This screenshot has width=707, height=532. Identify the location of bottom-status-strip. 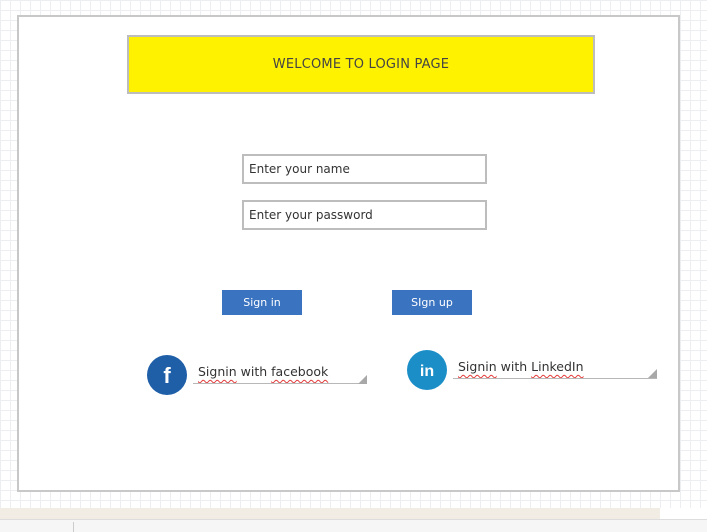
(353, 520).